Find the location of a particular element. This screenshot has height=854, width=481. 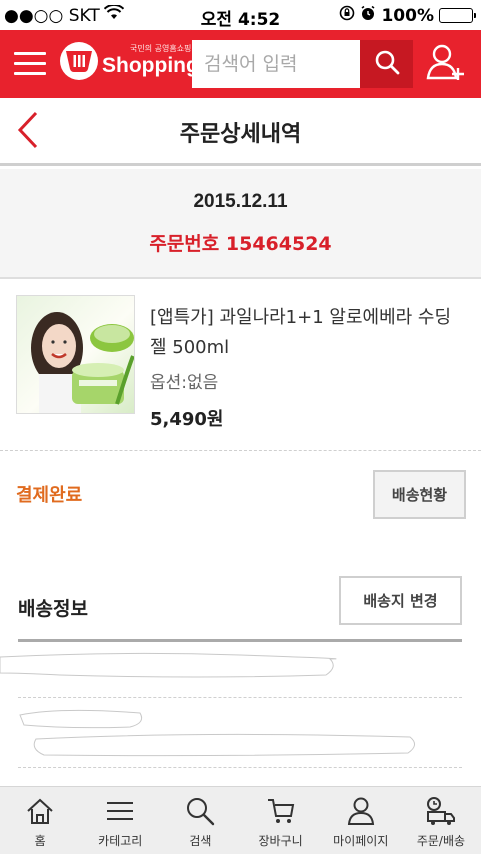

nav-category: 카테고리 is located at coordinates (120, 820).